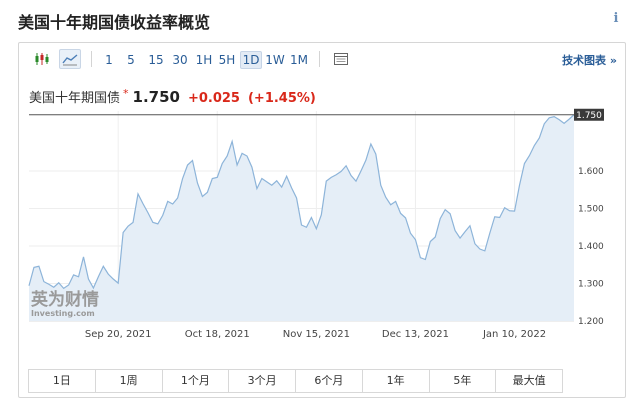 The height and width of the screenshot is (410, 640). What do you see at coordinates (156, 97) in the screenshot?
I see `last-price: 1.750` at bounding box center [156, 97].